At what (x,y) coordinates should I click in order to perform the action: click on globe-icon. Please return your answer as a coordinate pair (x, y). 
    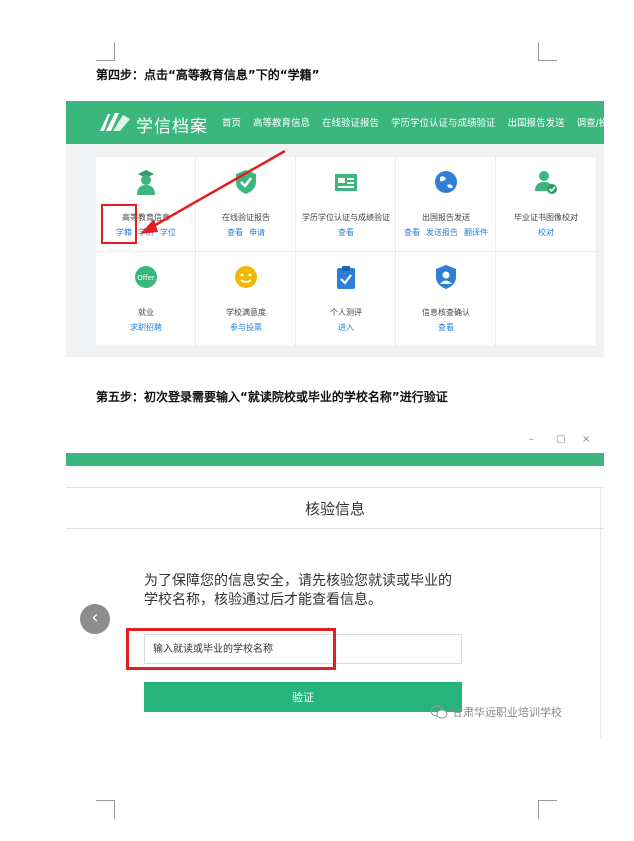
    Looking at the image, I should click on (446, 182).